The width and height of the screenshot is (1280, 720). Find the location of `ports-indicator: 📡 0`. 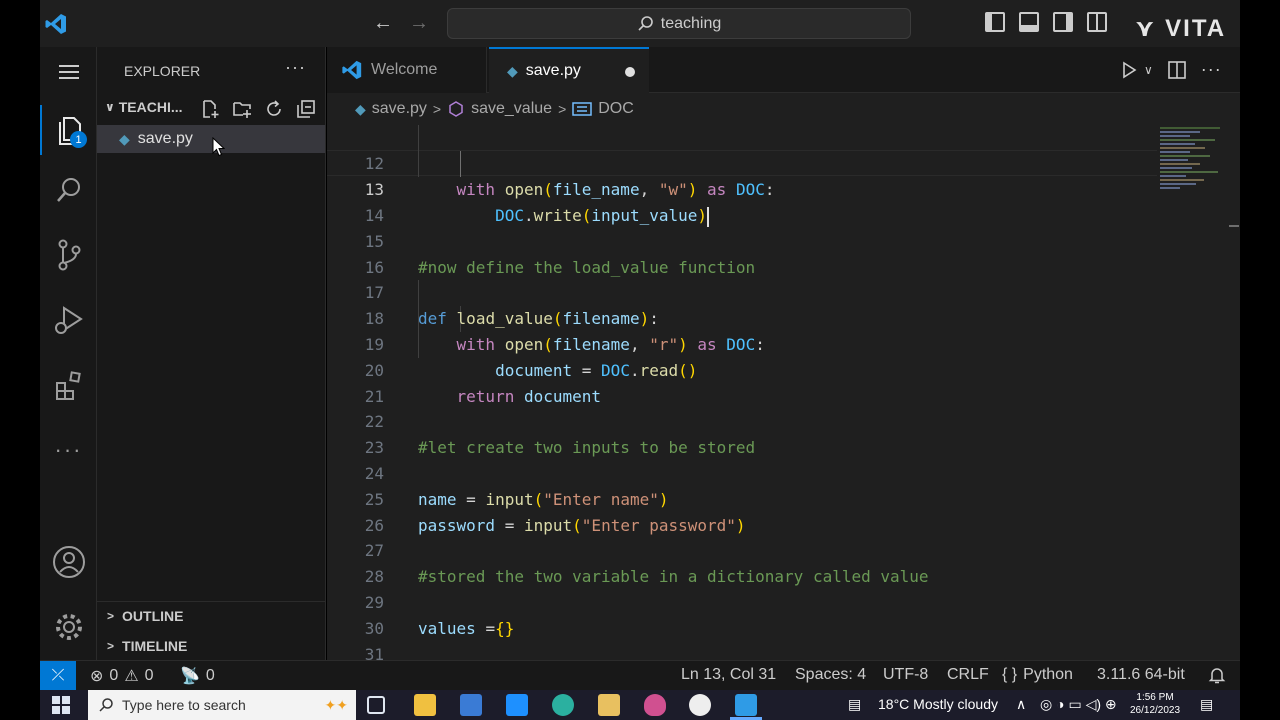

ports-indicator: 📡 0 is located at coordinates (197, 676).